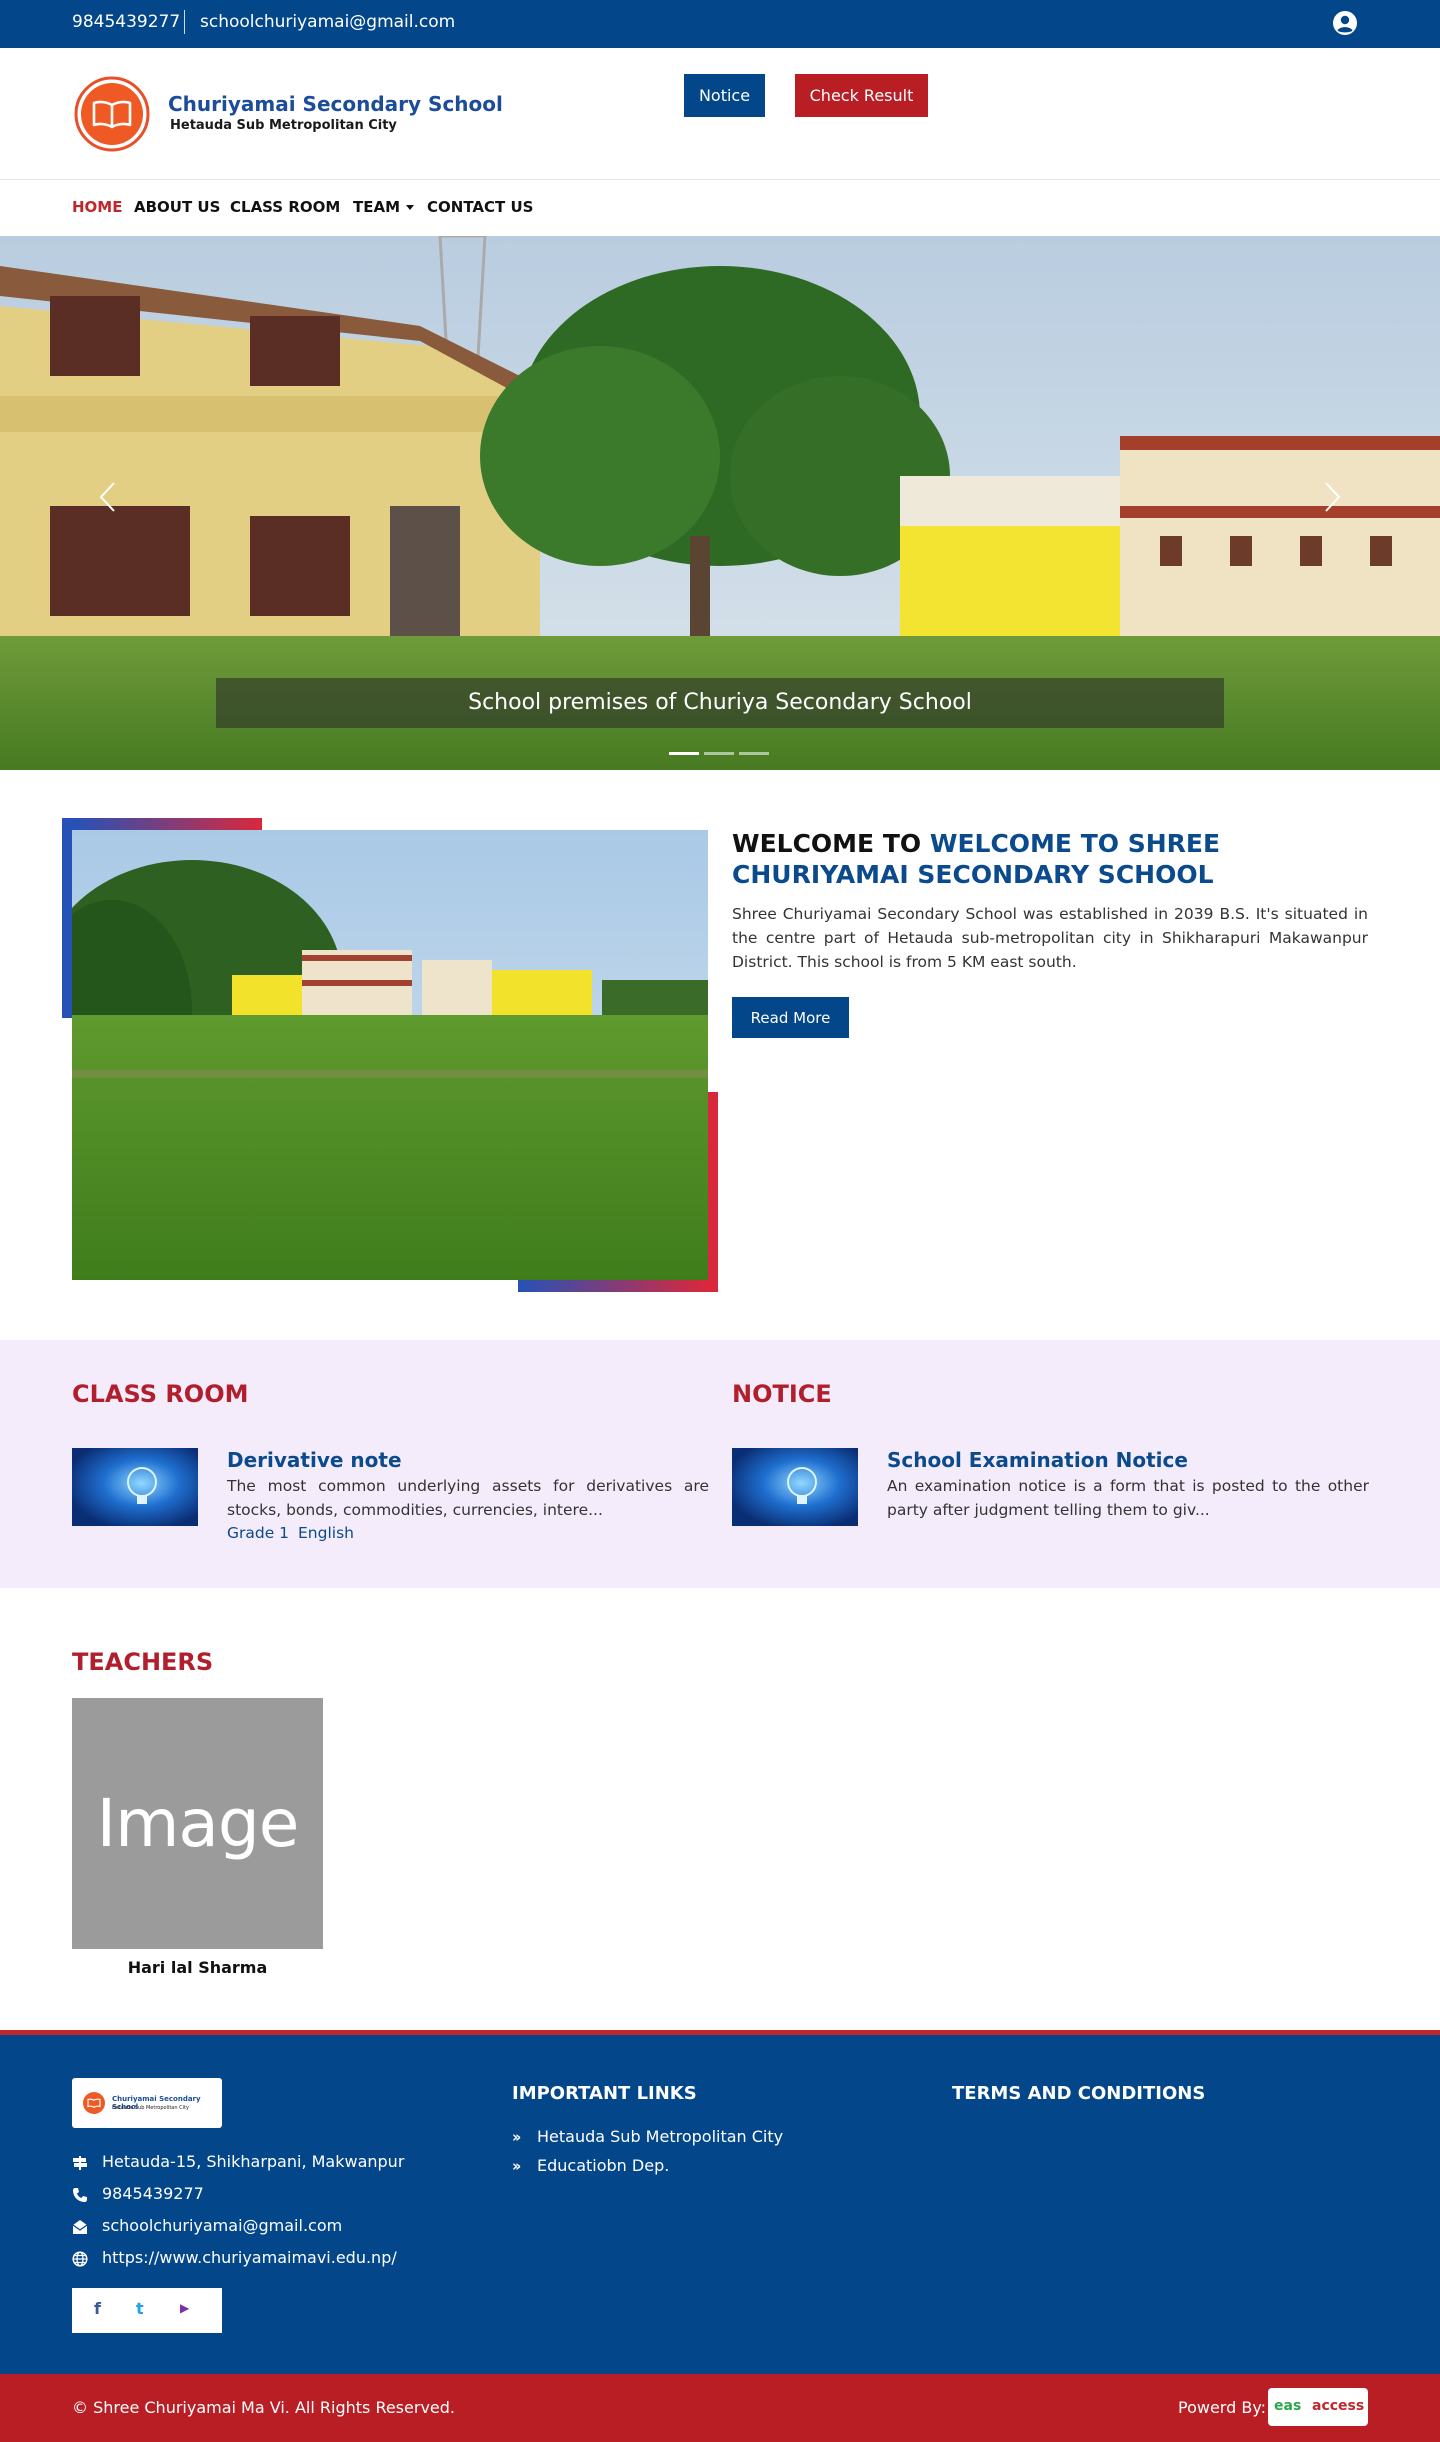 The image size is (1440, 2442). I want to click on top-bar: 9845439277 schoolchuriyamai@gmail.com, so click(720, 24).